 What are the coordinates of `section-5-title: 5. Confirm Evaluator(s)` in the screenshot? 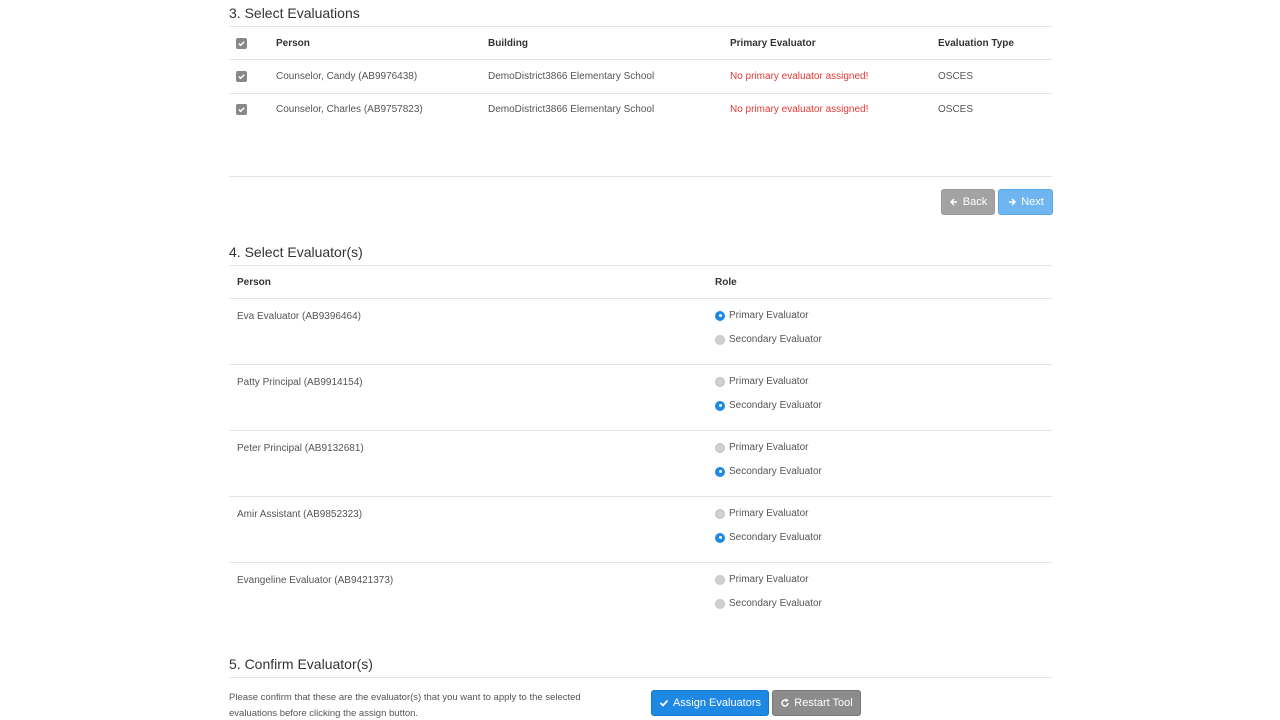 It's located at (301, 664).